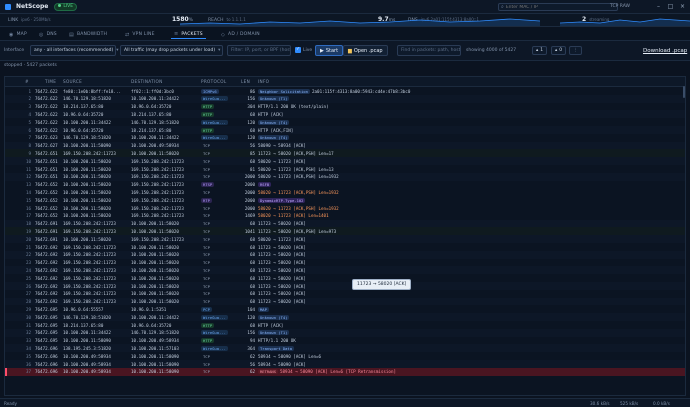 Image resolution: width=690 pixels, height=407 pixels. Describe the element at coordinates (245, 81) in the screenshot. I see `col-len: LEN` at that location.